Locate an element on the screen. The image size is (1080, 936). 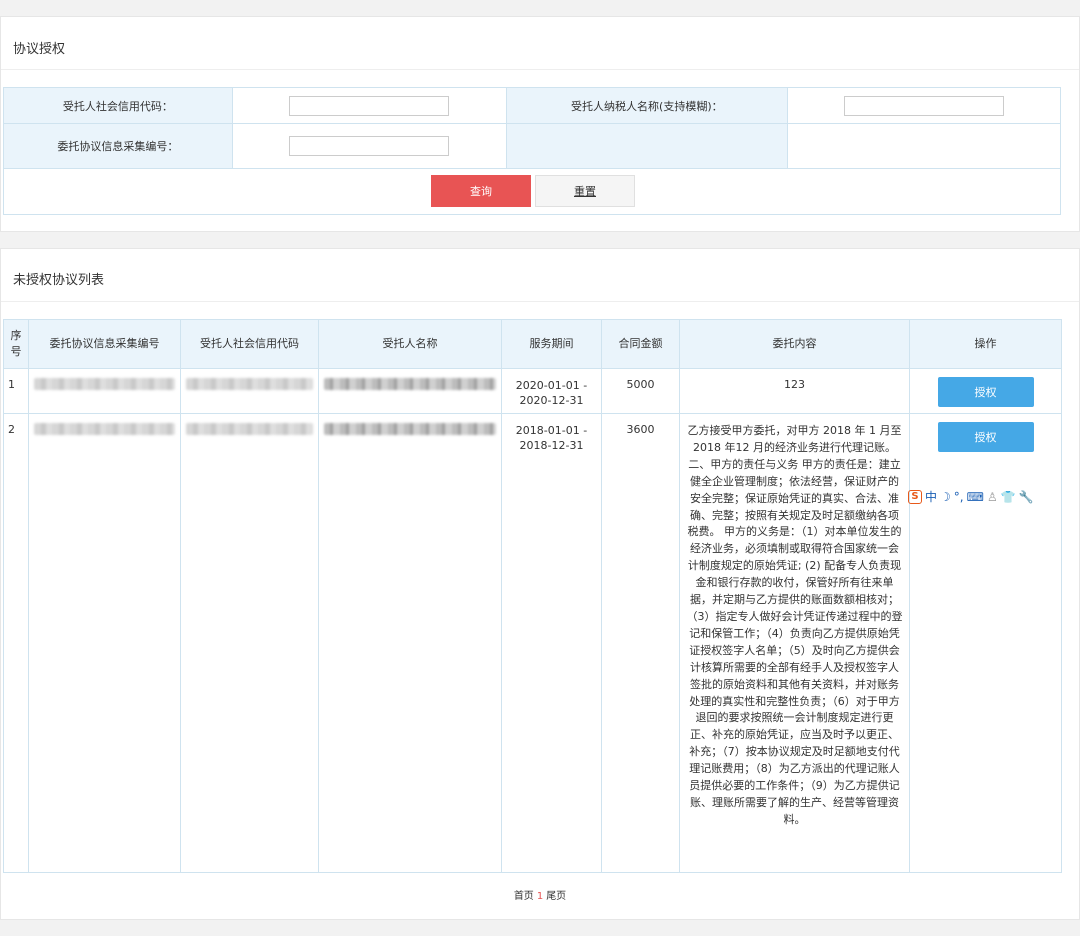
search-form: 受托人社会信用代码： 受托人纳税人名称(支持模糊)： 委托协议信息采集编号： is located at coordinates (532, 128).